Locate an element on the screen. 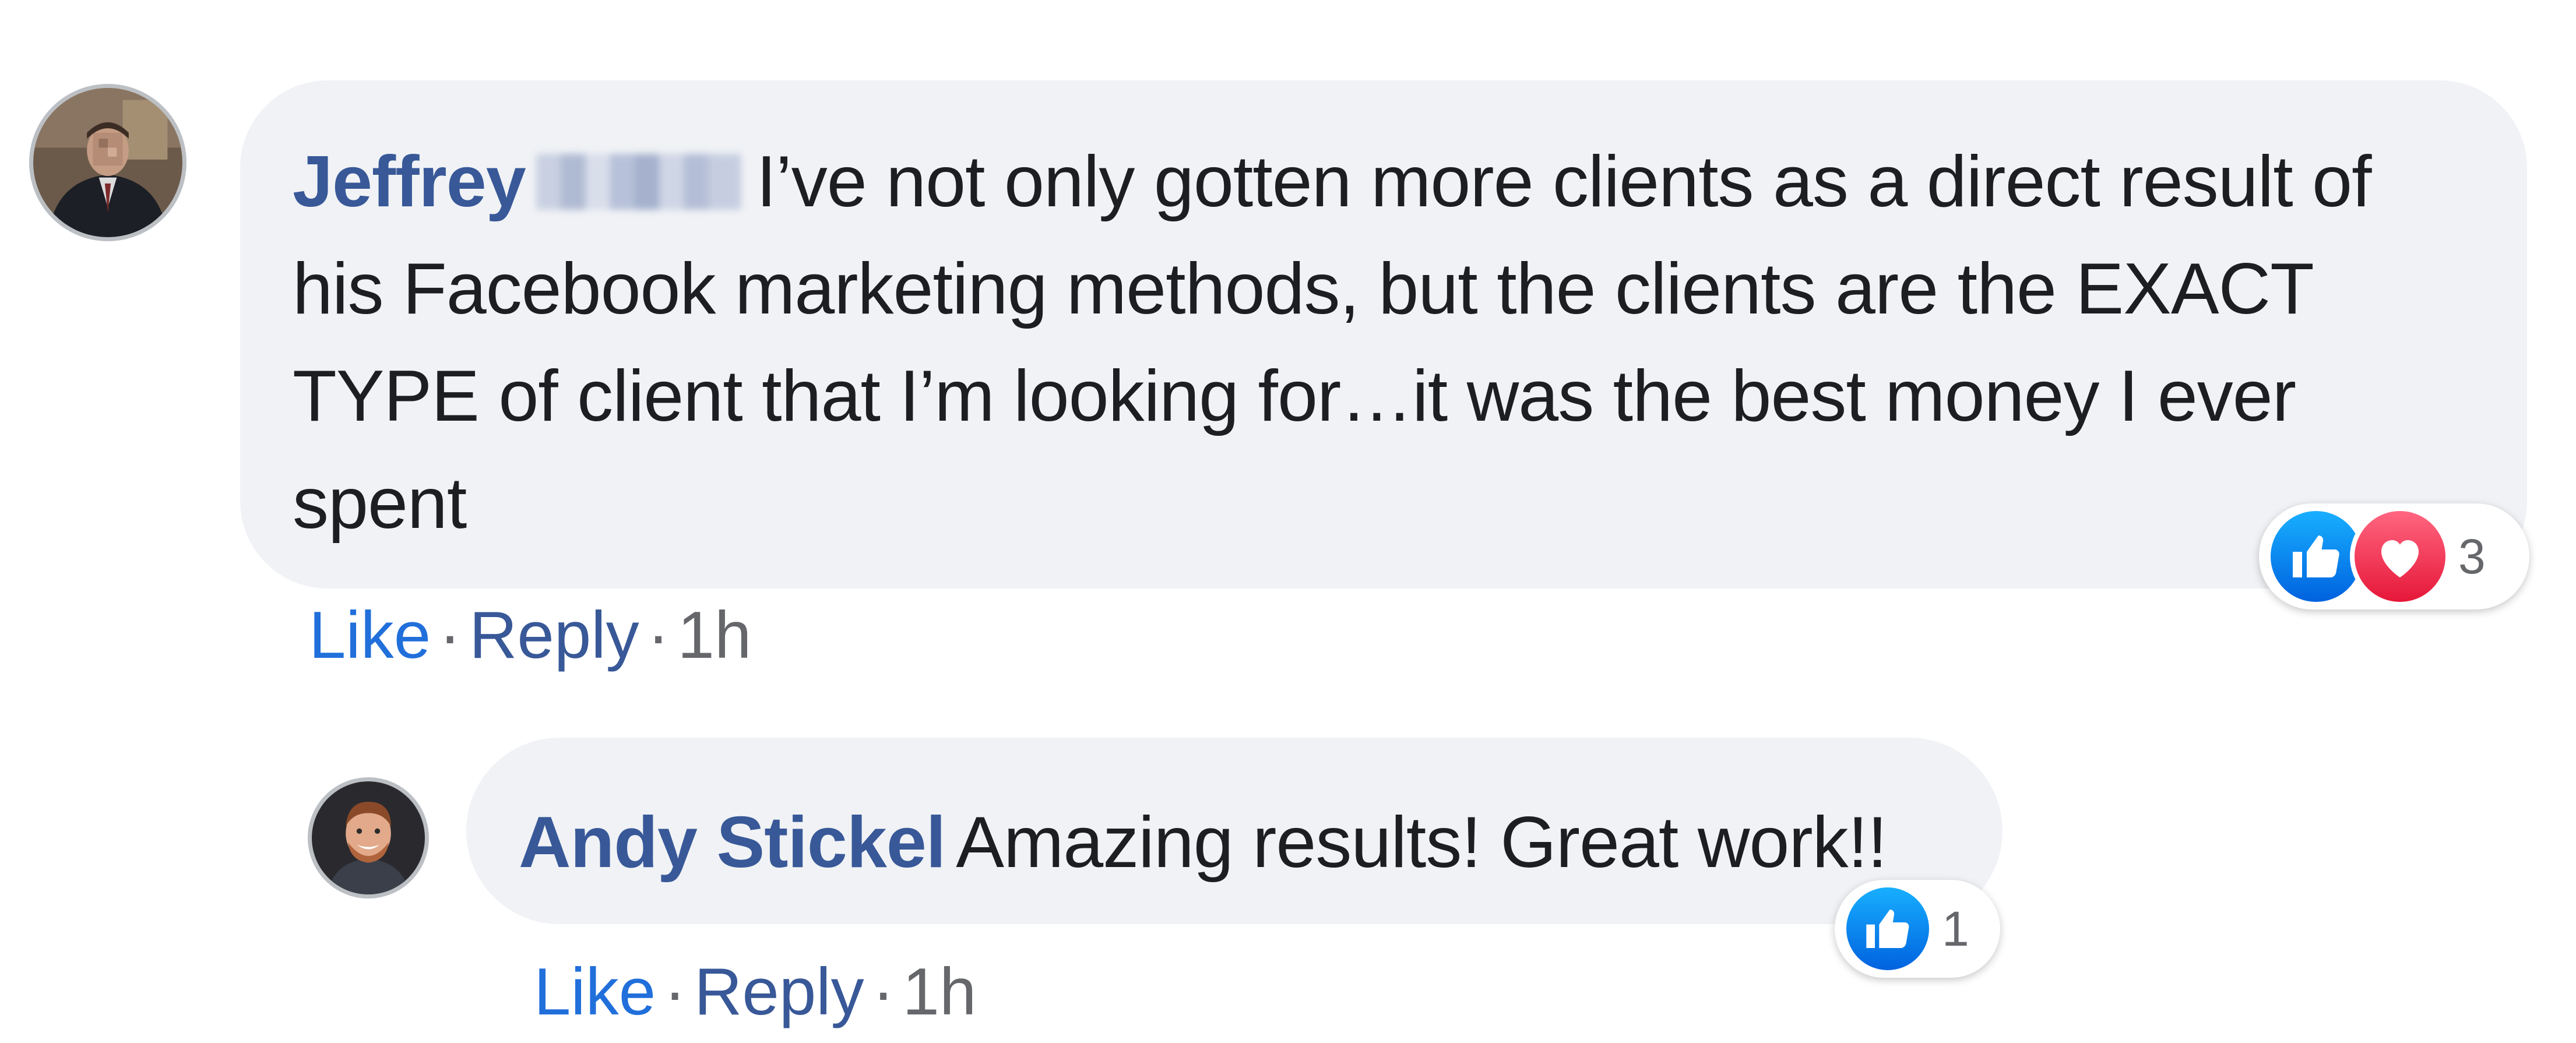  avatar-jeffrey is located at coordinates (107, 162).